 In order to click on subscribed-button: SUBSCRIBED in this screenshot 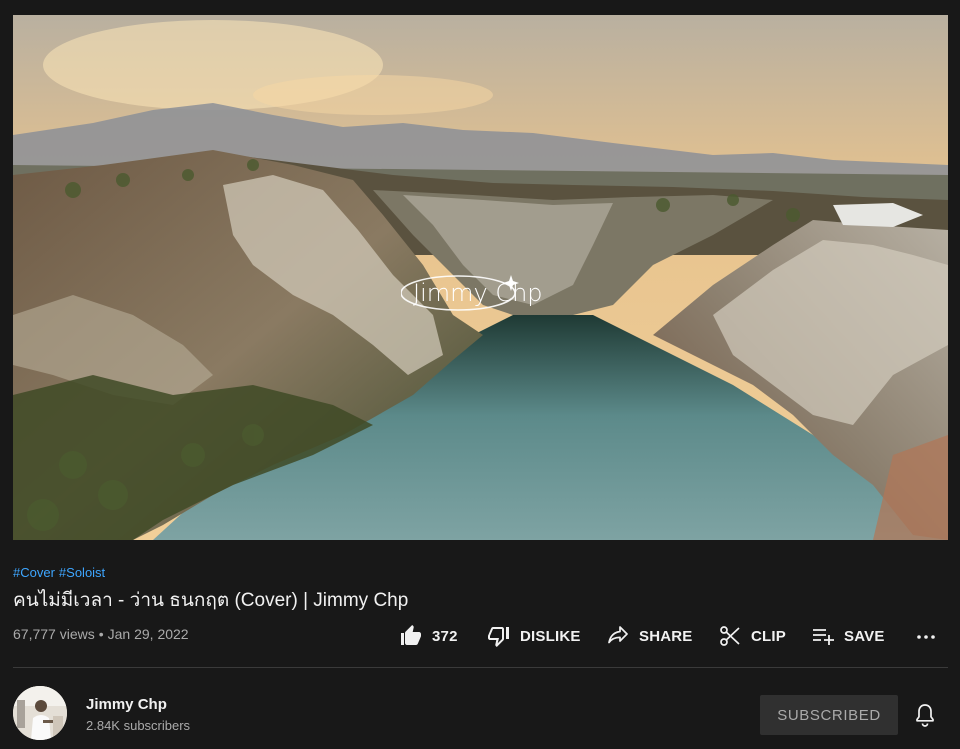, I will do `click(829, 715)`.